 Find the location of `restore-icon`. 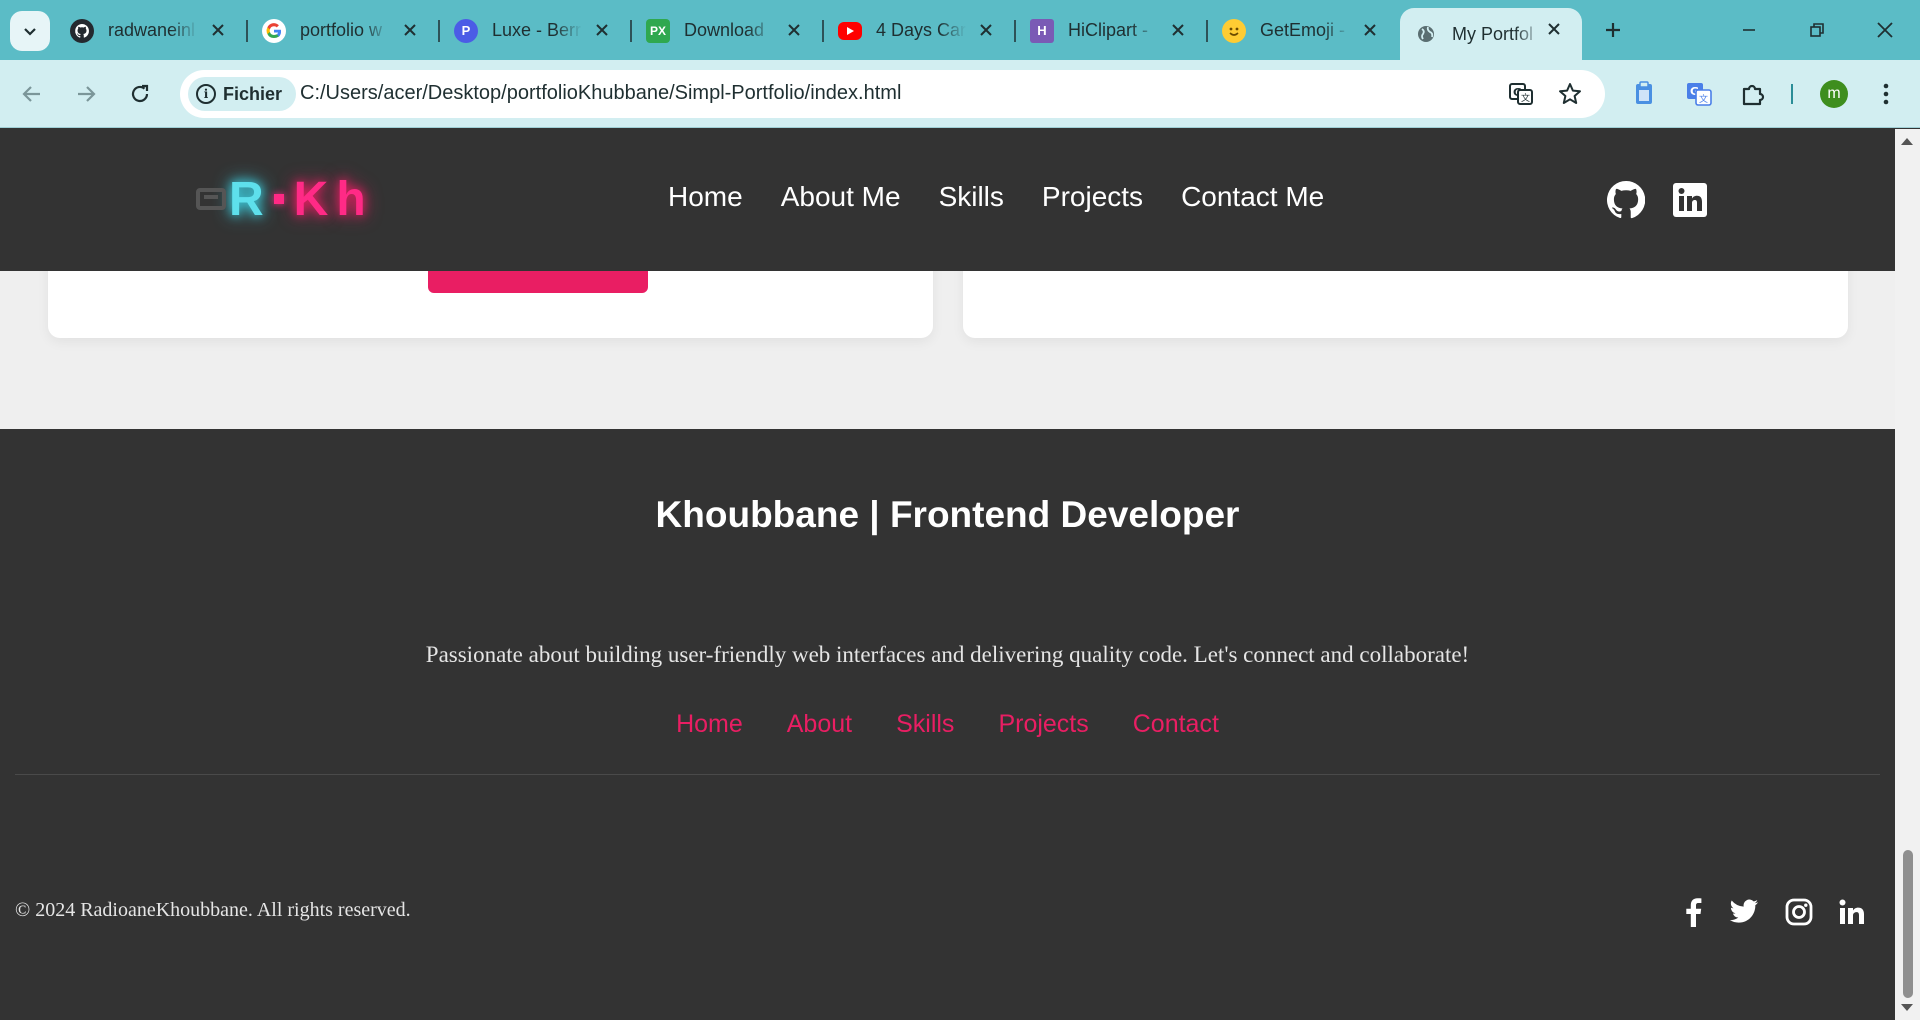

restore-icon is located at coordinates (1817, 30).